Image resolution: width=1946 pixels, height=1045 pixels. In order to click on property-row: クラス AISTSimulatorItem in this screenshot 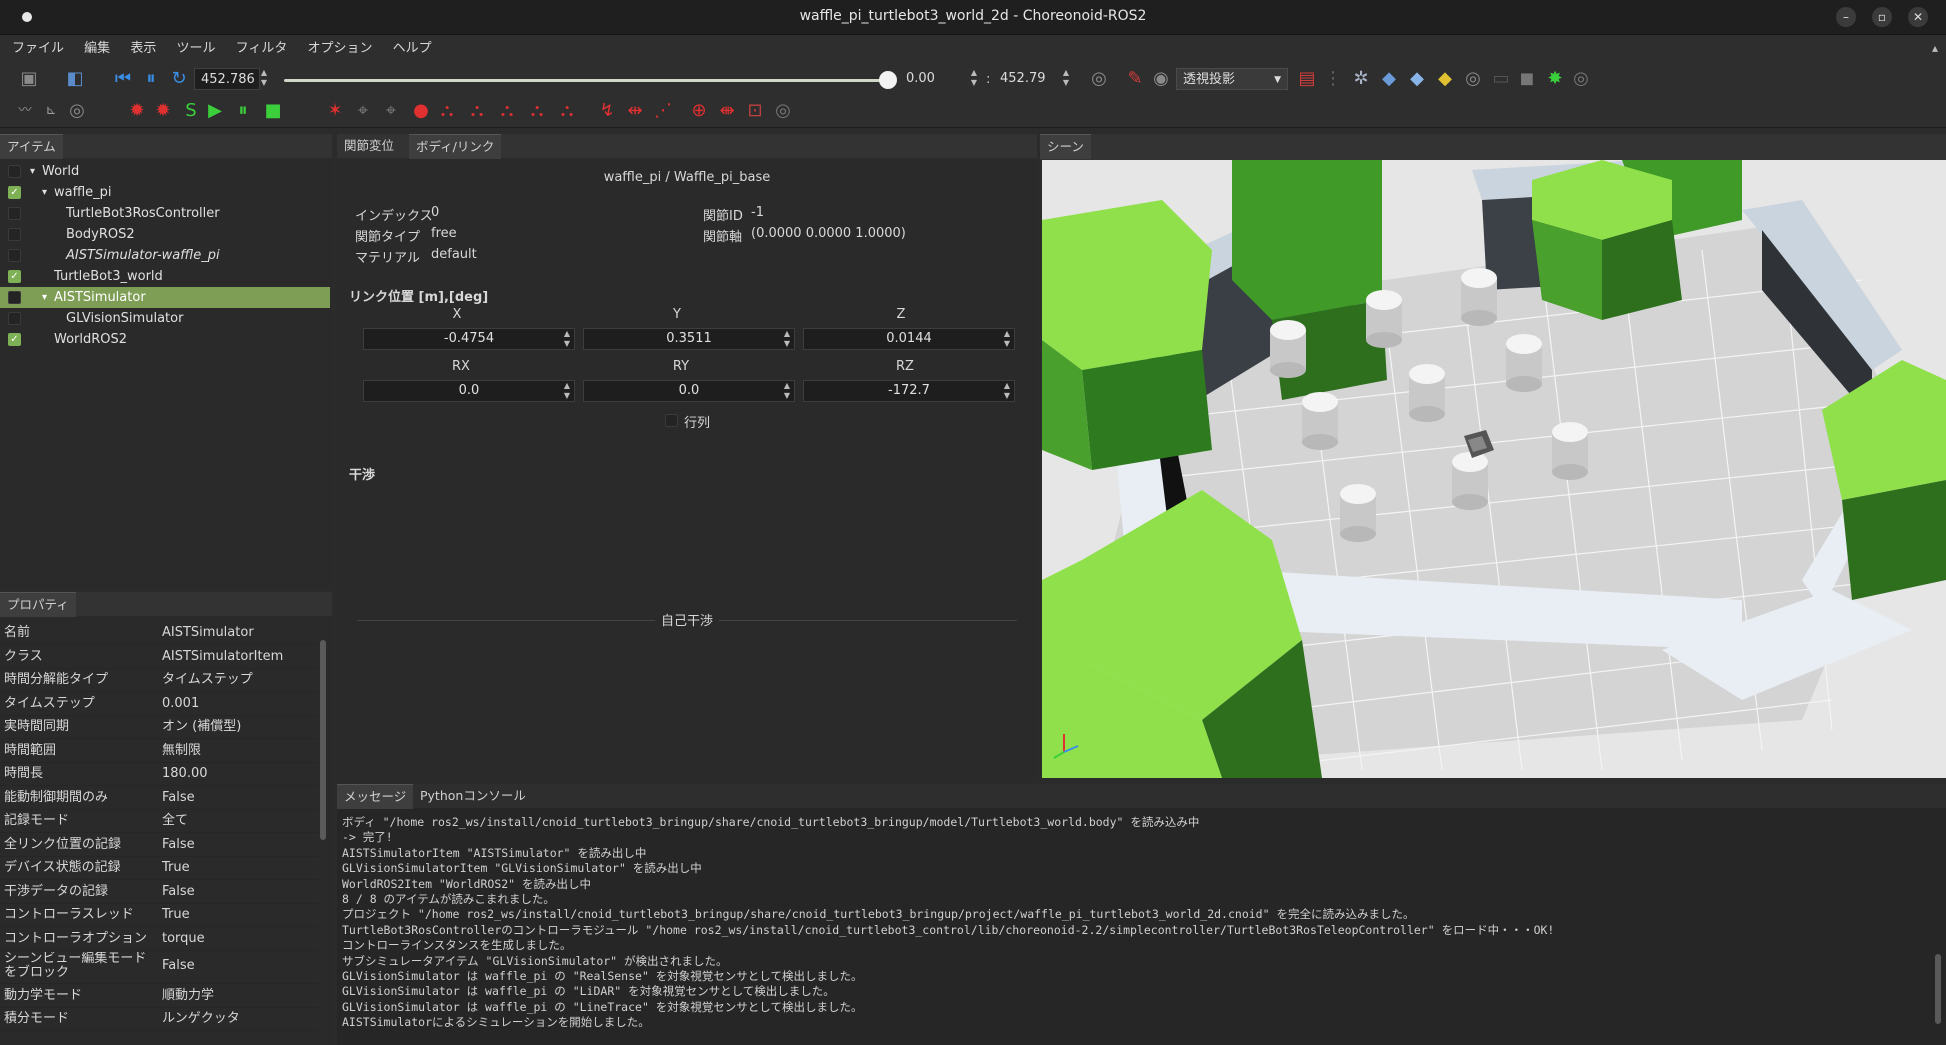, I will do `click(159, 657)`.